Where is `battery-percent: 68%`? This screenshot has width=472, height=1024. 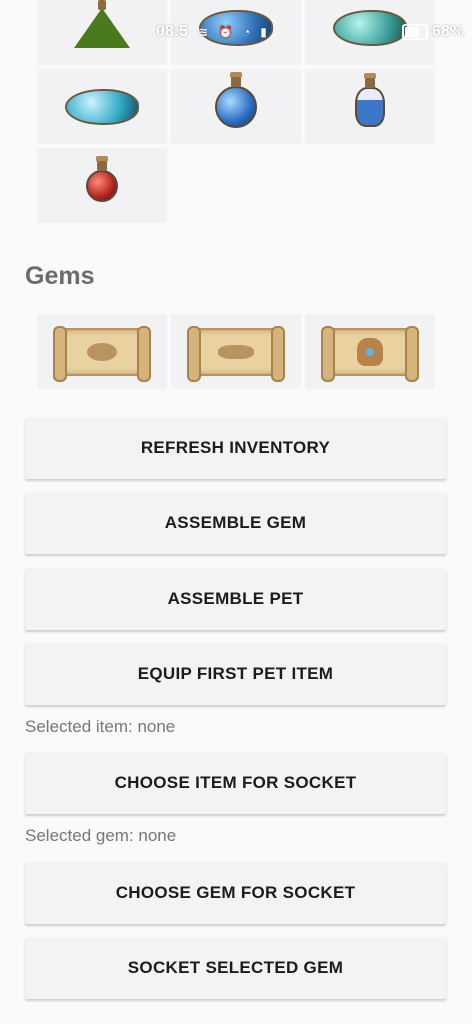
battery-percent: 68% is located at coordinates (447, 31).